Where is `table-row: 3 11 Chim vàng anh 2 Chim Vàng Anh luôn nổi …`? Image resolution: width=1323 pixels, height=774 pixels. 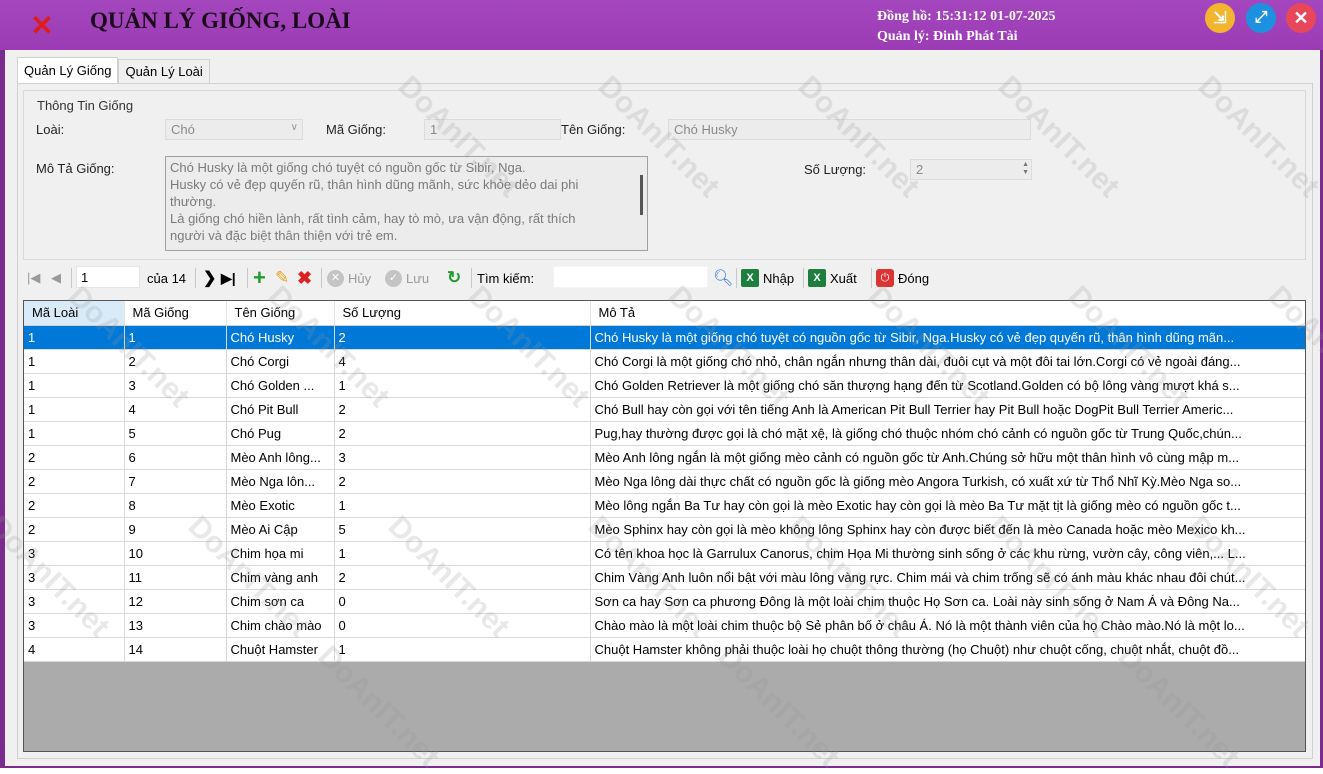 table-row: 3 11 Chim vàng anh 2 Chim Vàng Anh luôn nổi … is located at coordinates (664, 577).